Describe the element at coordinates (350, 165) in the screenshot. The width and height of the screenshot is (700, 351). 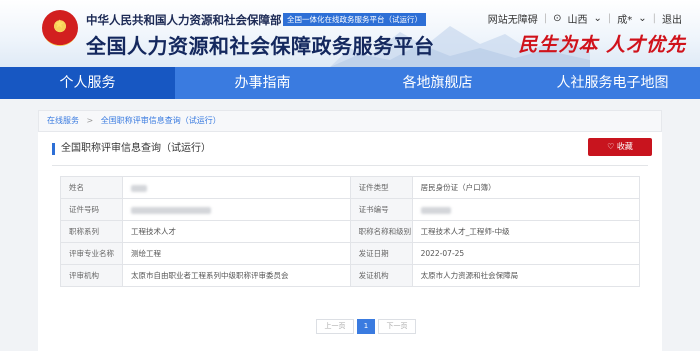
I see `divider` at that location.